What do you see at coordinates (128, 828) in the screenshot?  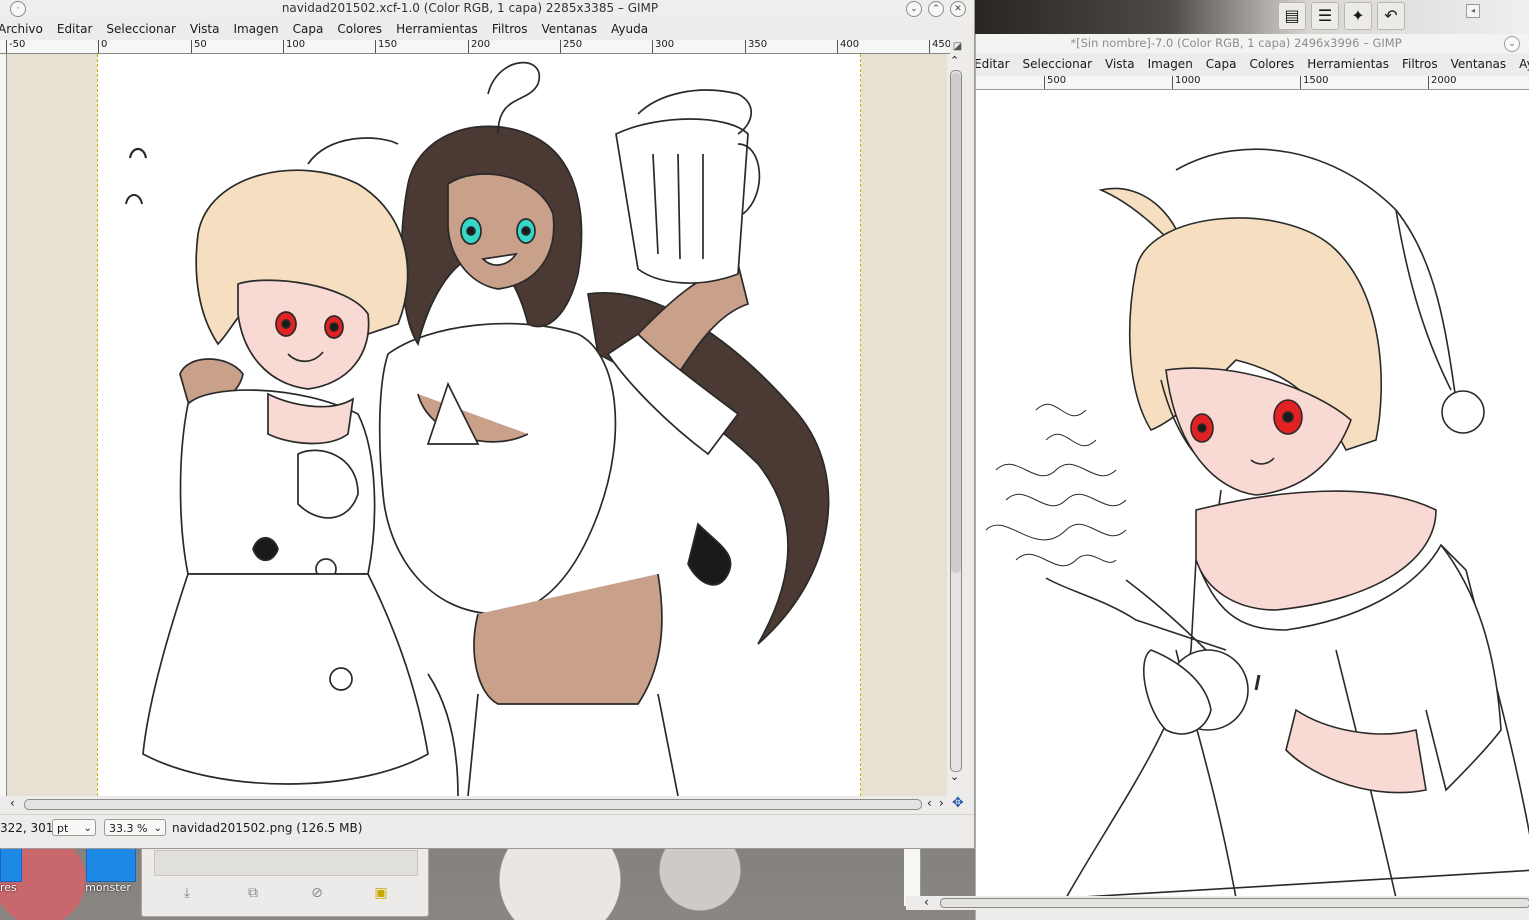 I see `zoom-value: 33.3 %` at bounding box center [128, 828].